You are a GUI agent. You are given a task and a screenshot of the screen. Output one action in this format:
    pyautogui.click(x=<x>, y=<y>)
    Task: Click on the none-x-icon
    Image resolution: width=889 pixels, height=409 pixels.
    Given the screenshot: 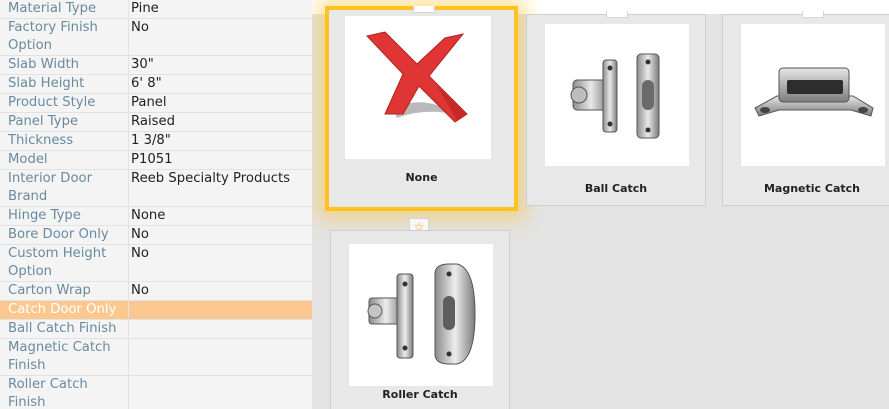 What is the action you would take?
    pyautogui.click(x=418, y=87)
    